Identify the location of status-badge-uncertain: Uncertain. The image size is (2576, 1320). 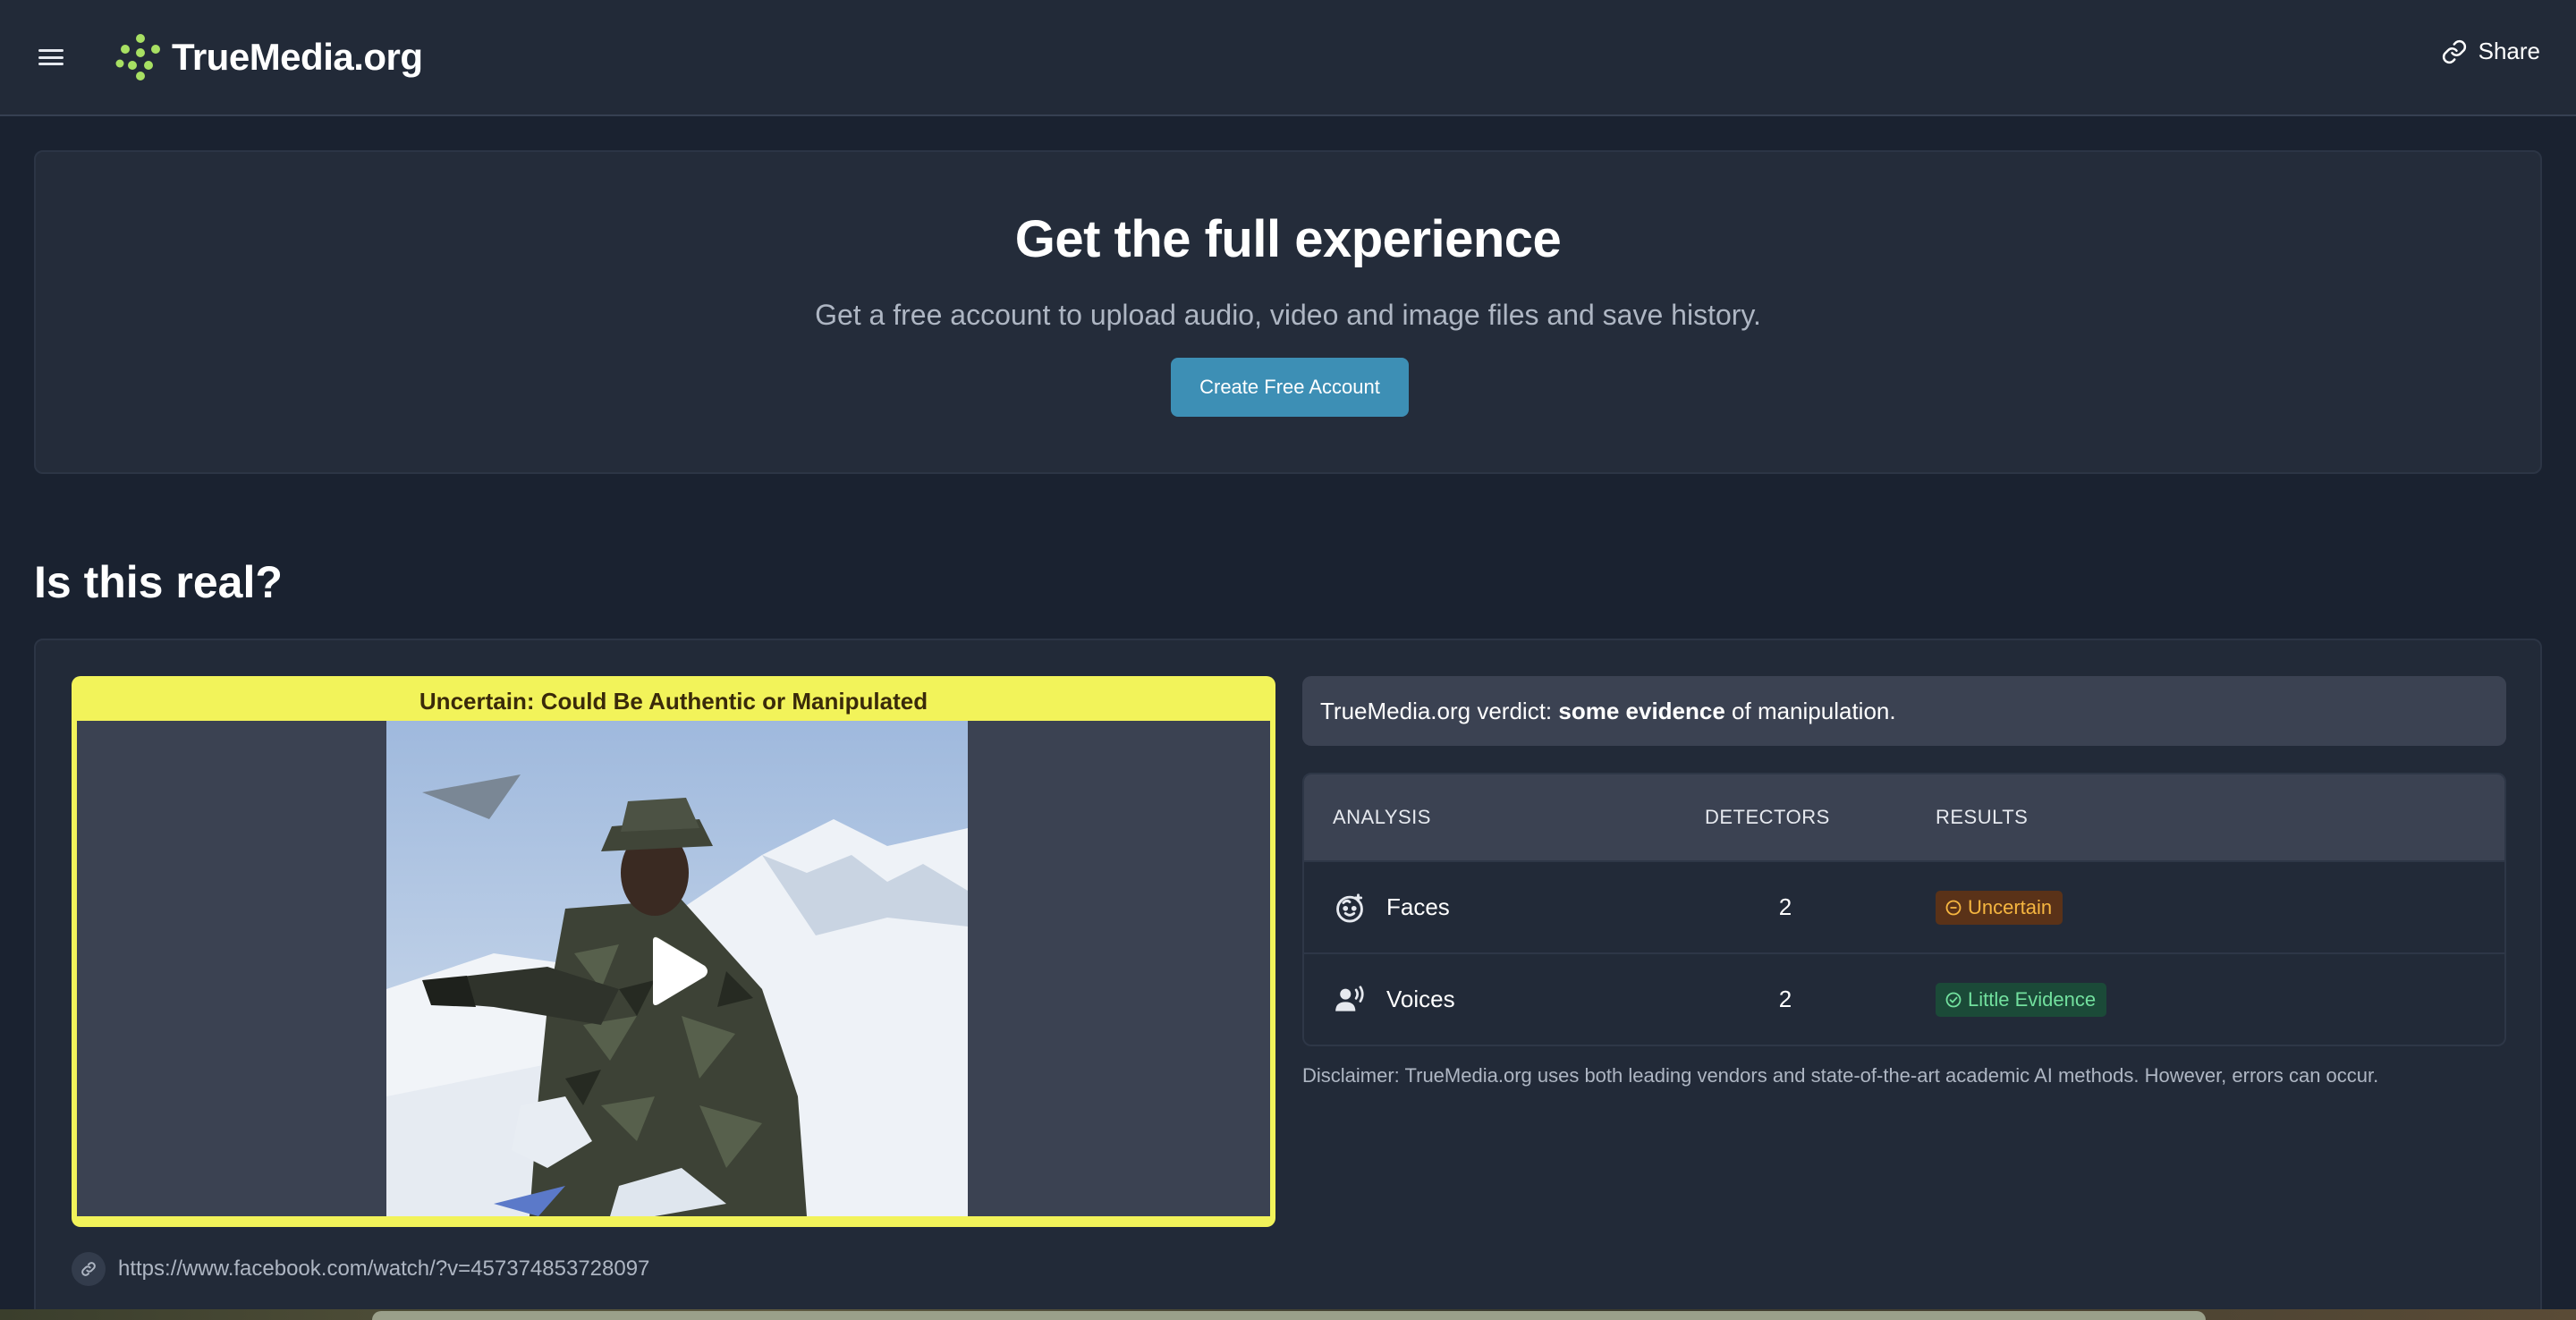
(1999, 907).